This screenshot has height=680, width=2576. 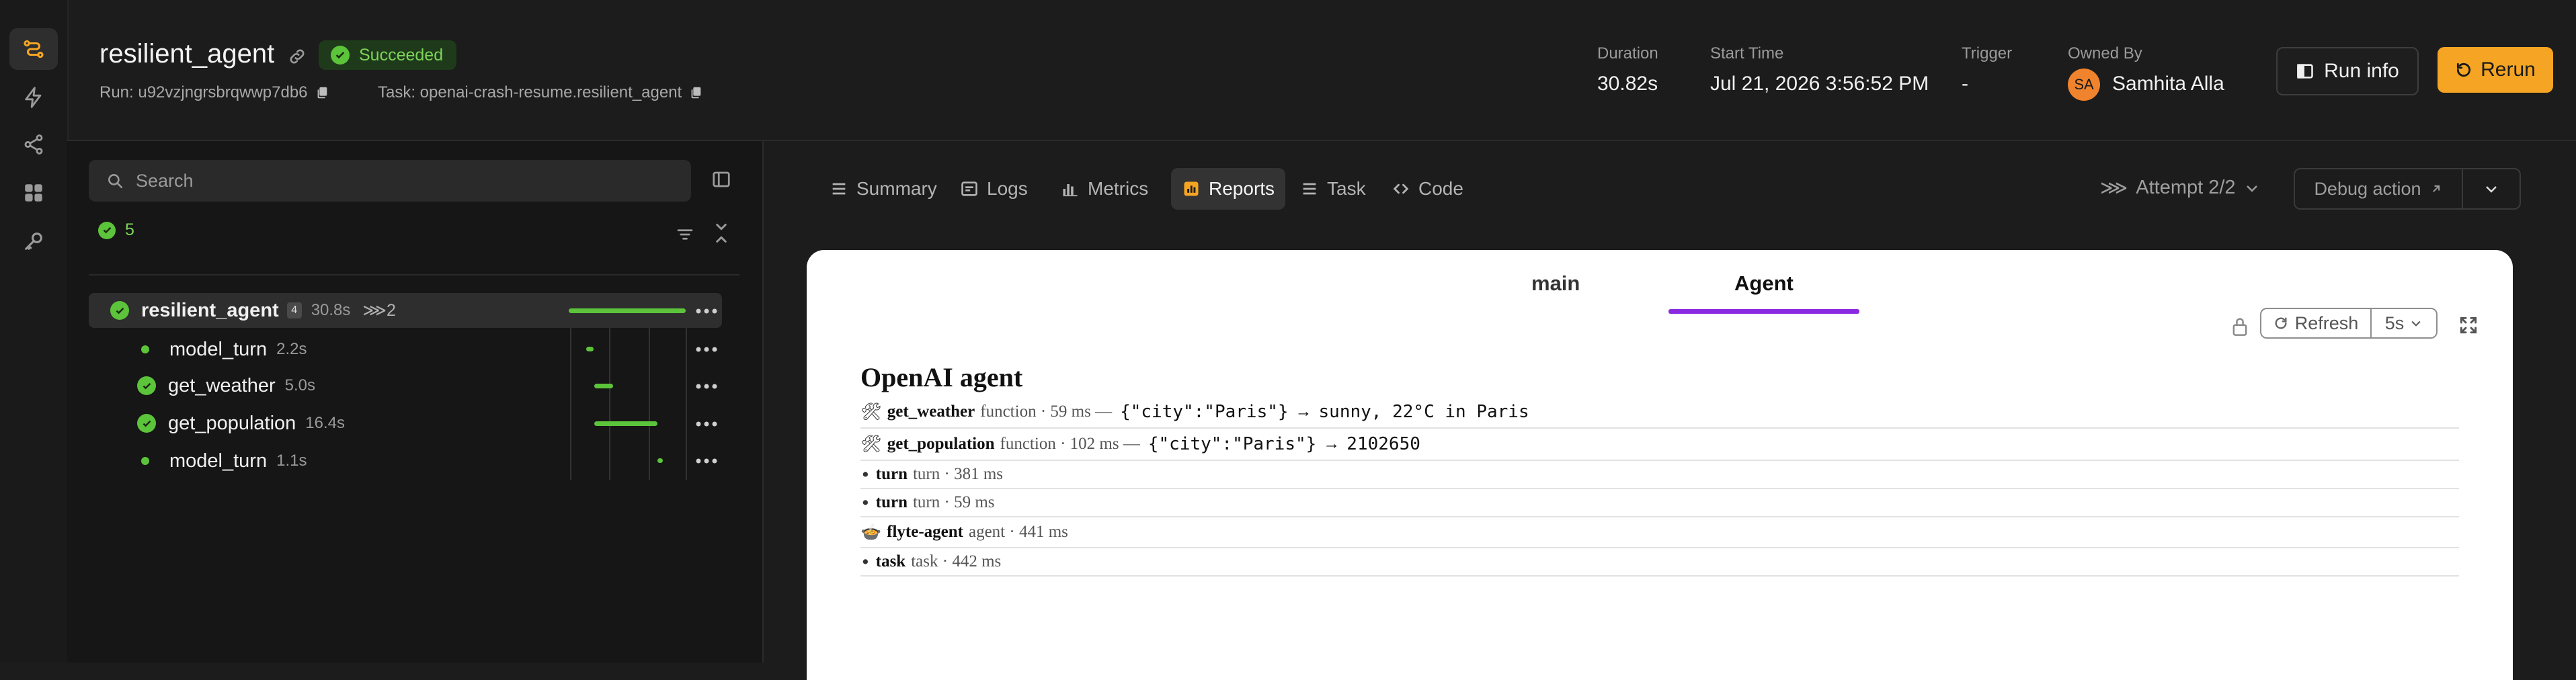 What do you see at coordinates (33, 49) in the screenshot?
I see `rail-runs` at bounding box center [33, 49].